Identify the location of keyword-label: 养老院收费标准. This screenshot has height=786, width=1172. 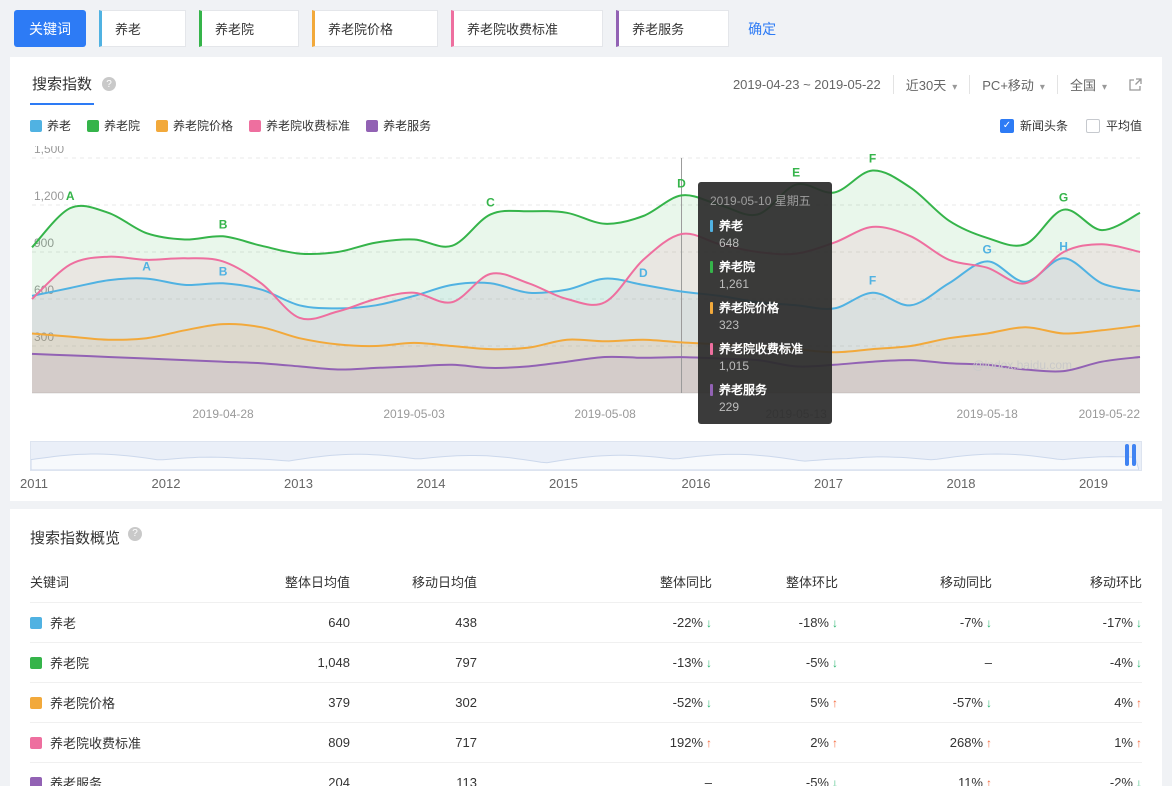
(96, 743).